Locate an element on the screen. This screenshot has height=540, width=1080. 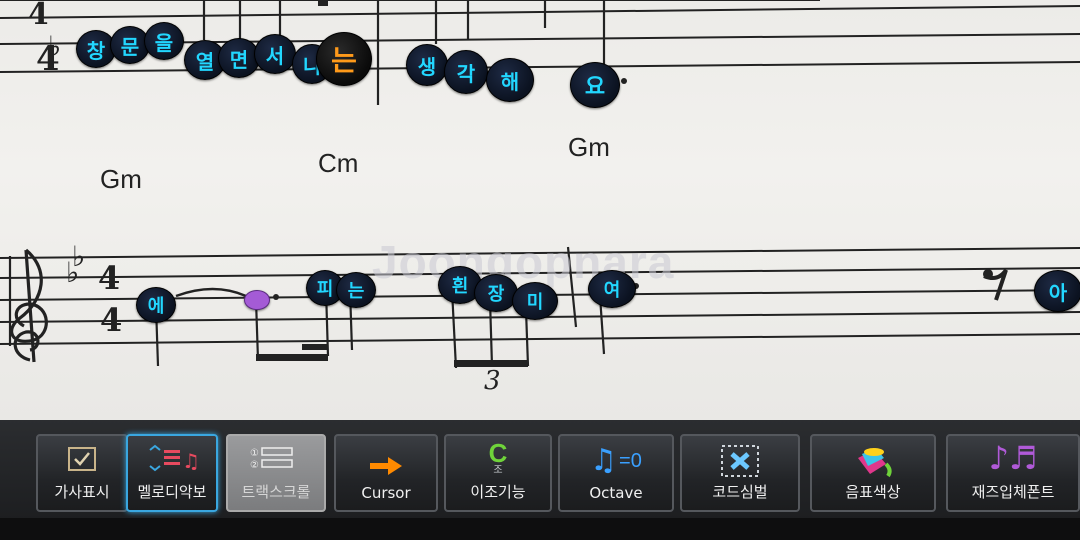
chord-symbol: Cm is located at coordinates (338, 163).